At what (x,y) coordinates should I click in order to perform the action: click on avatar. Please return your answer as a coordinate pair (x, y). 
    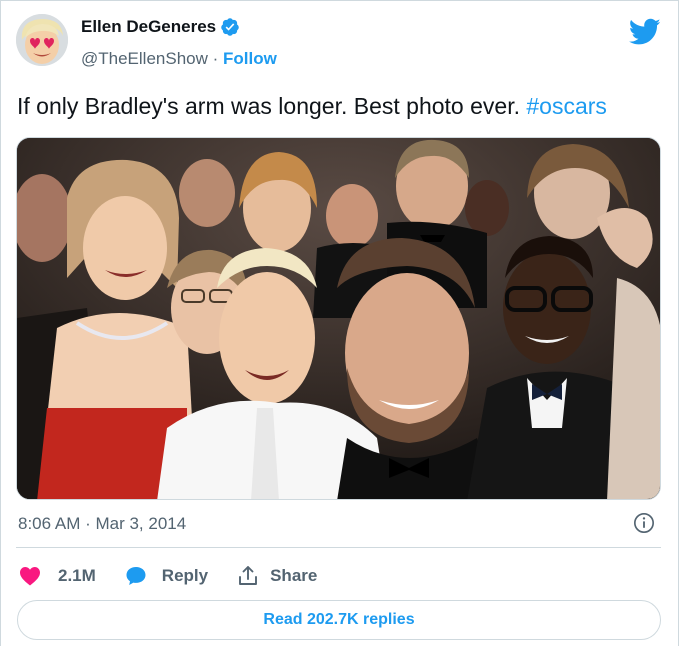
    Looking at the image, I should click on (42, 40).